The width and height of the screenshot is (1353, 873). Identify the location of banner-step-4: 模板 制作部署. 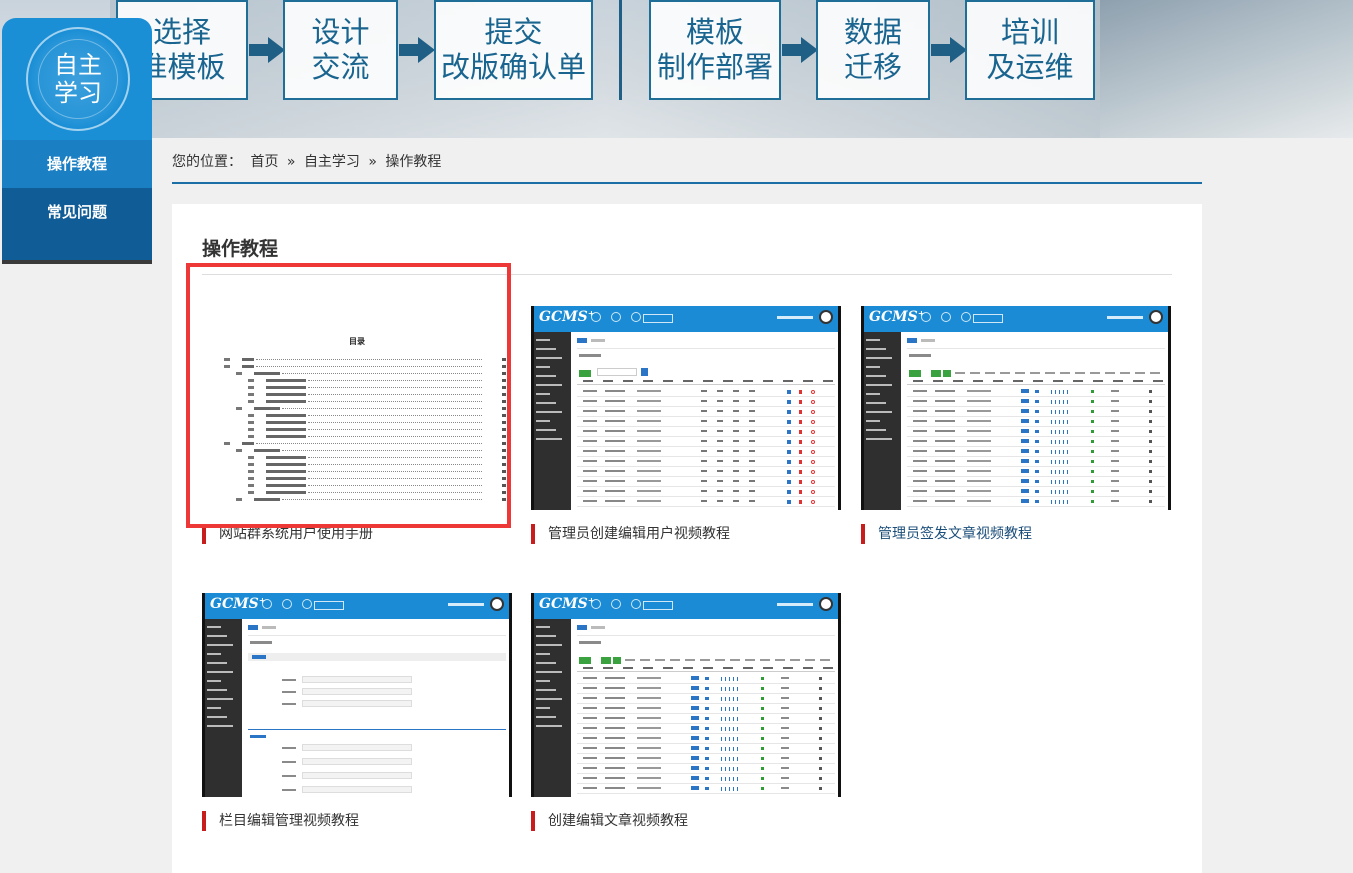
(715, 50).